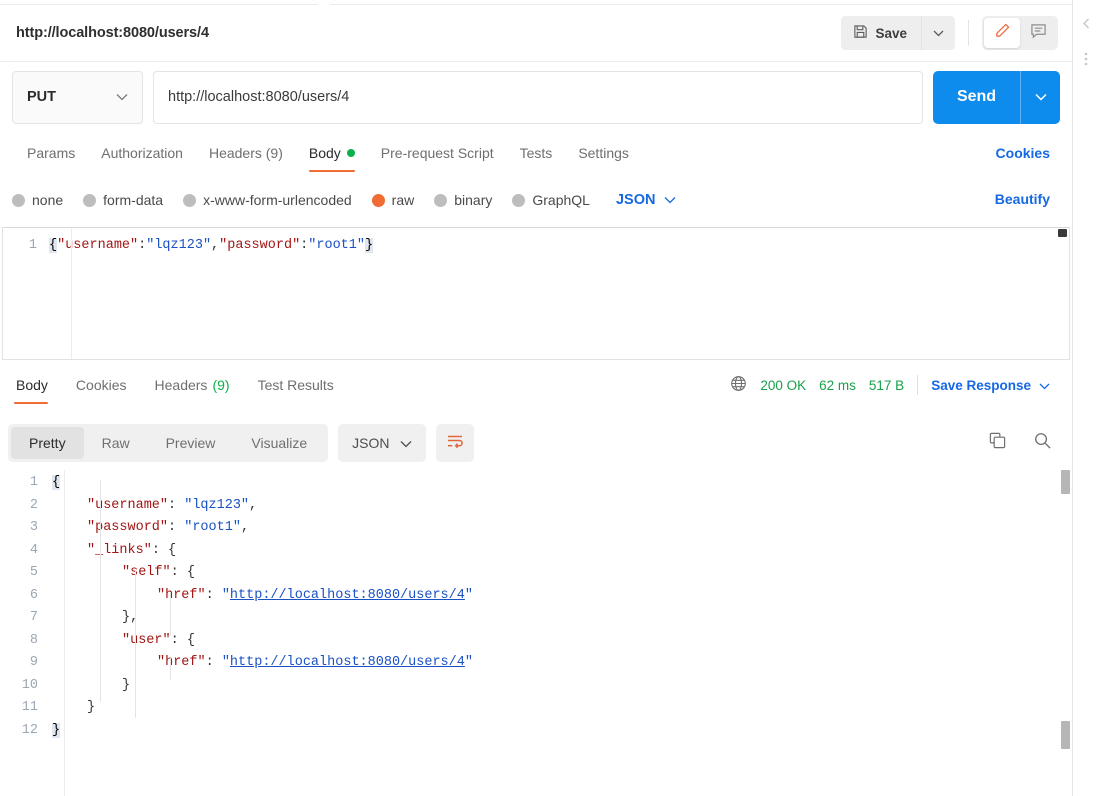 This screenshot has height=796, width=1099. I want to click on body-type-raw: raw, so click(393, 200).